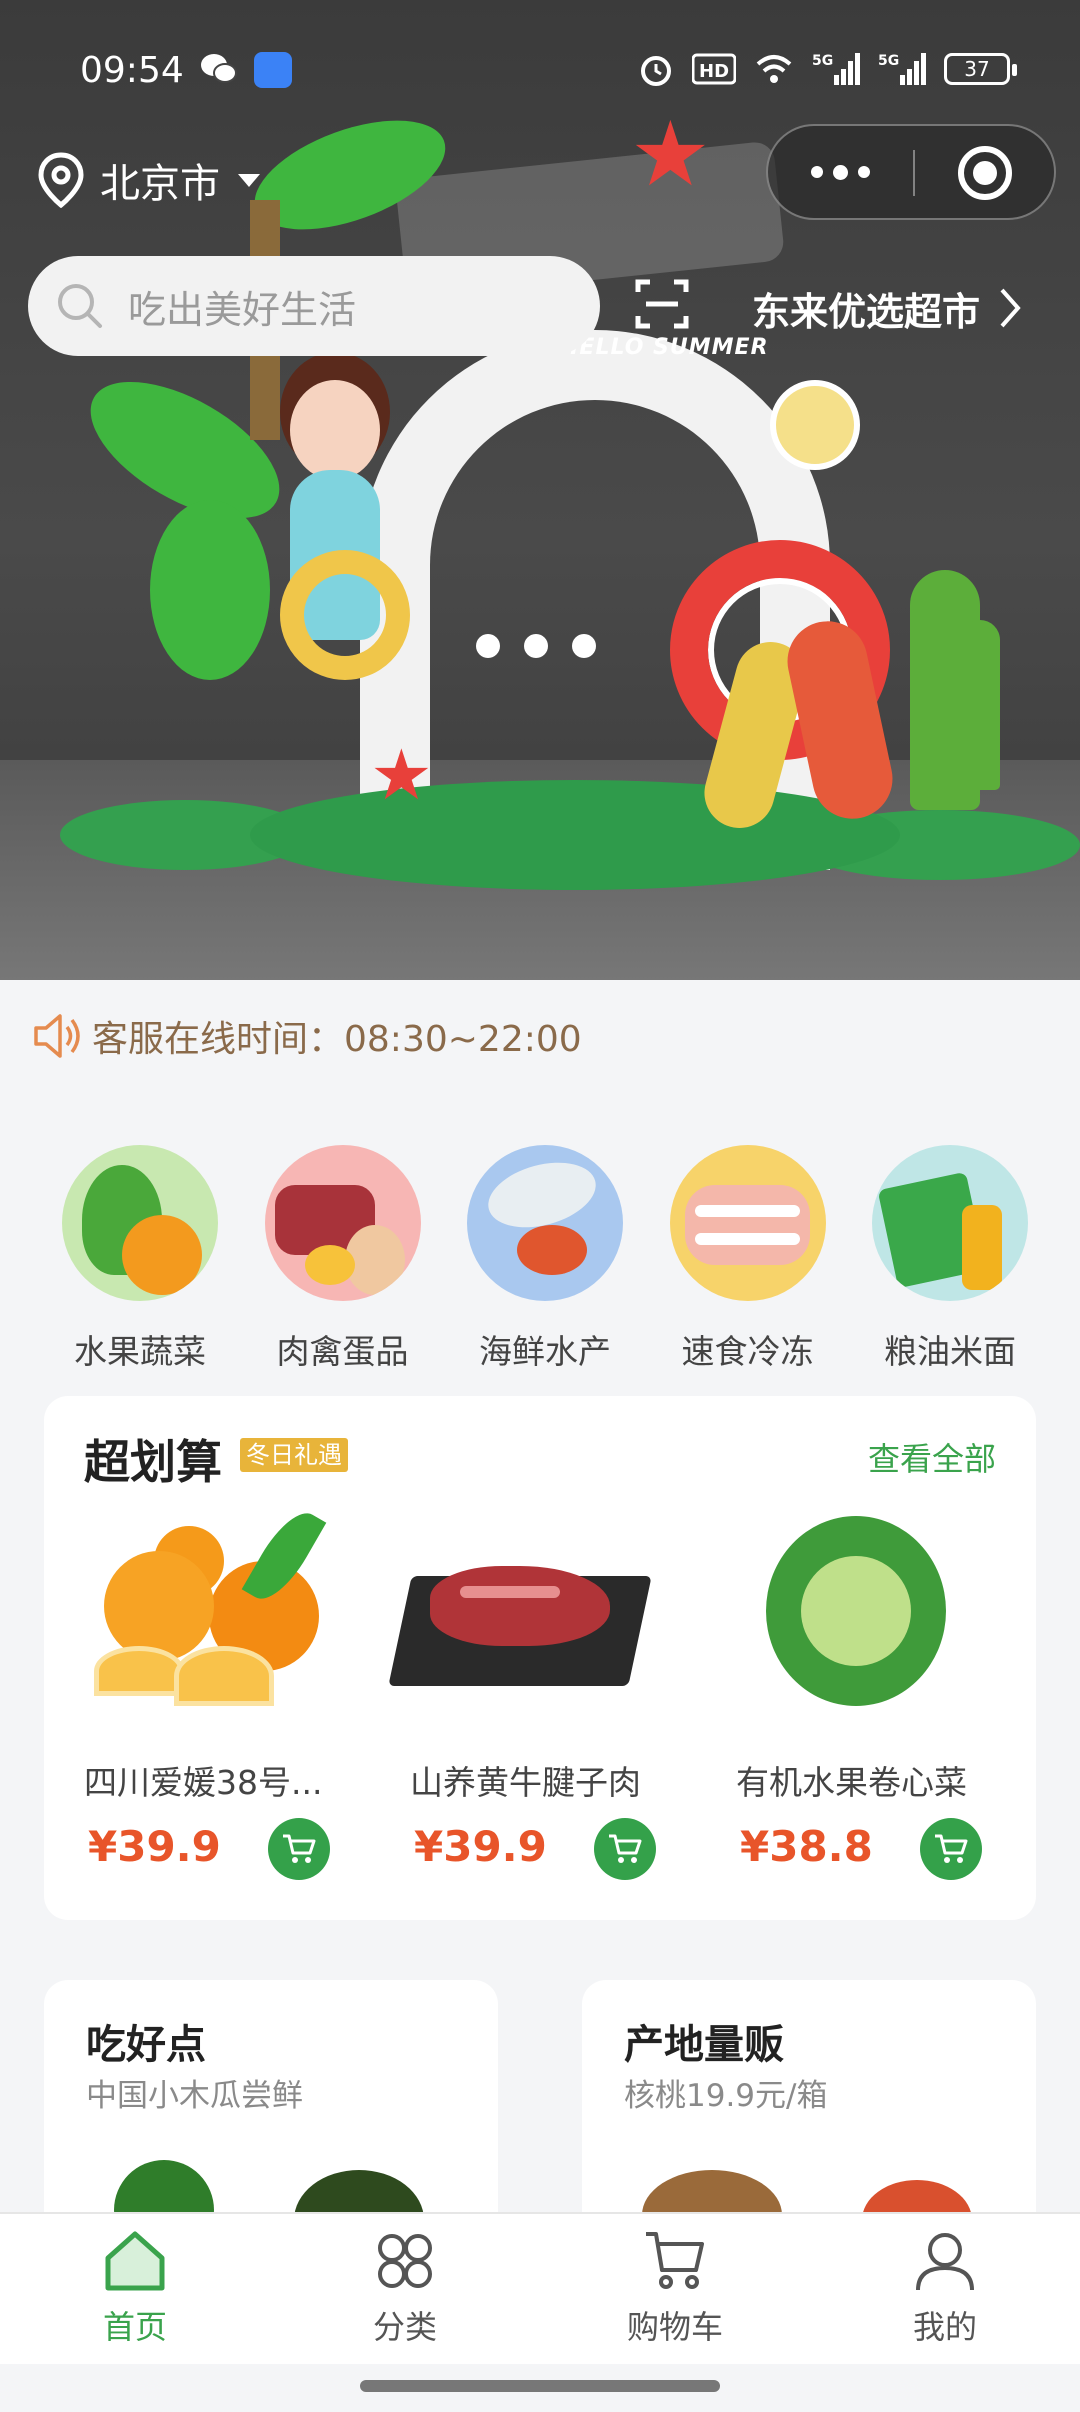 The height and width of the screenshot is (2412, 1080). Describe the element at coordinates (134, 2327) in the screenshot. I see `tab-label: 首页` at that location.